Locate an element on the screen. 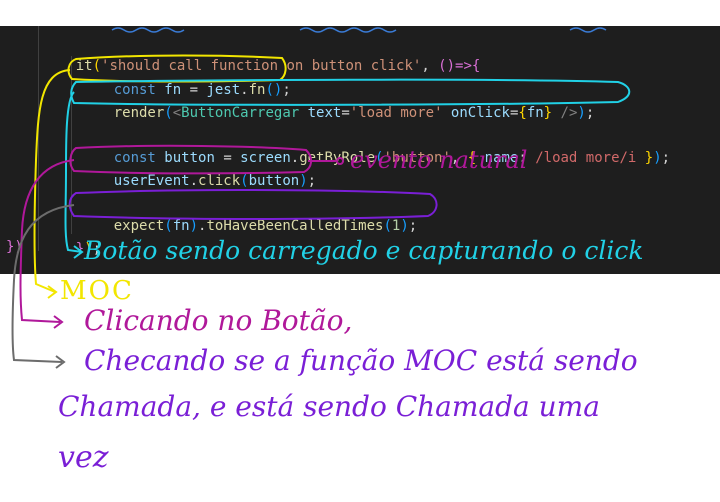  equals: = is located at coordinates (345, 113).